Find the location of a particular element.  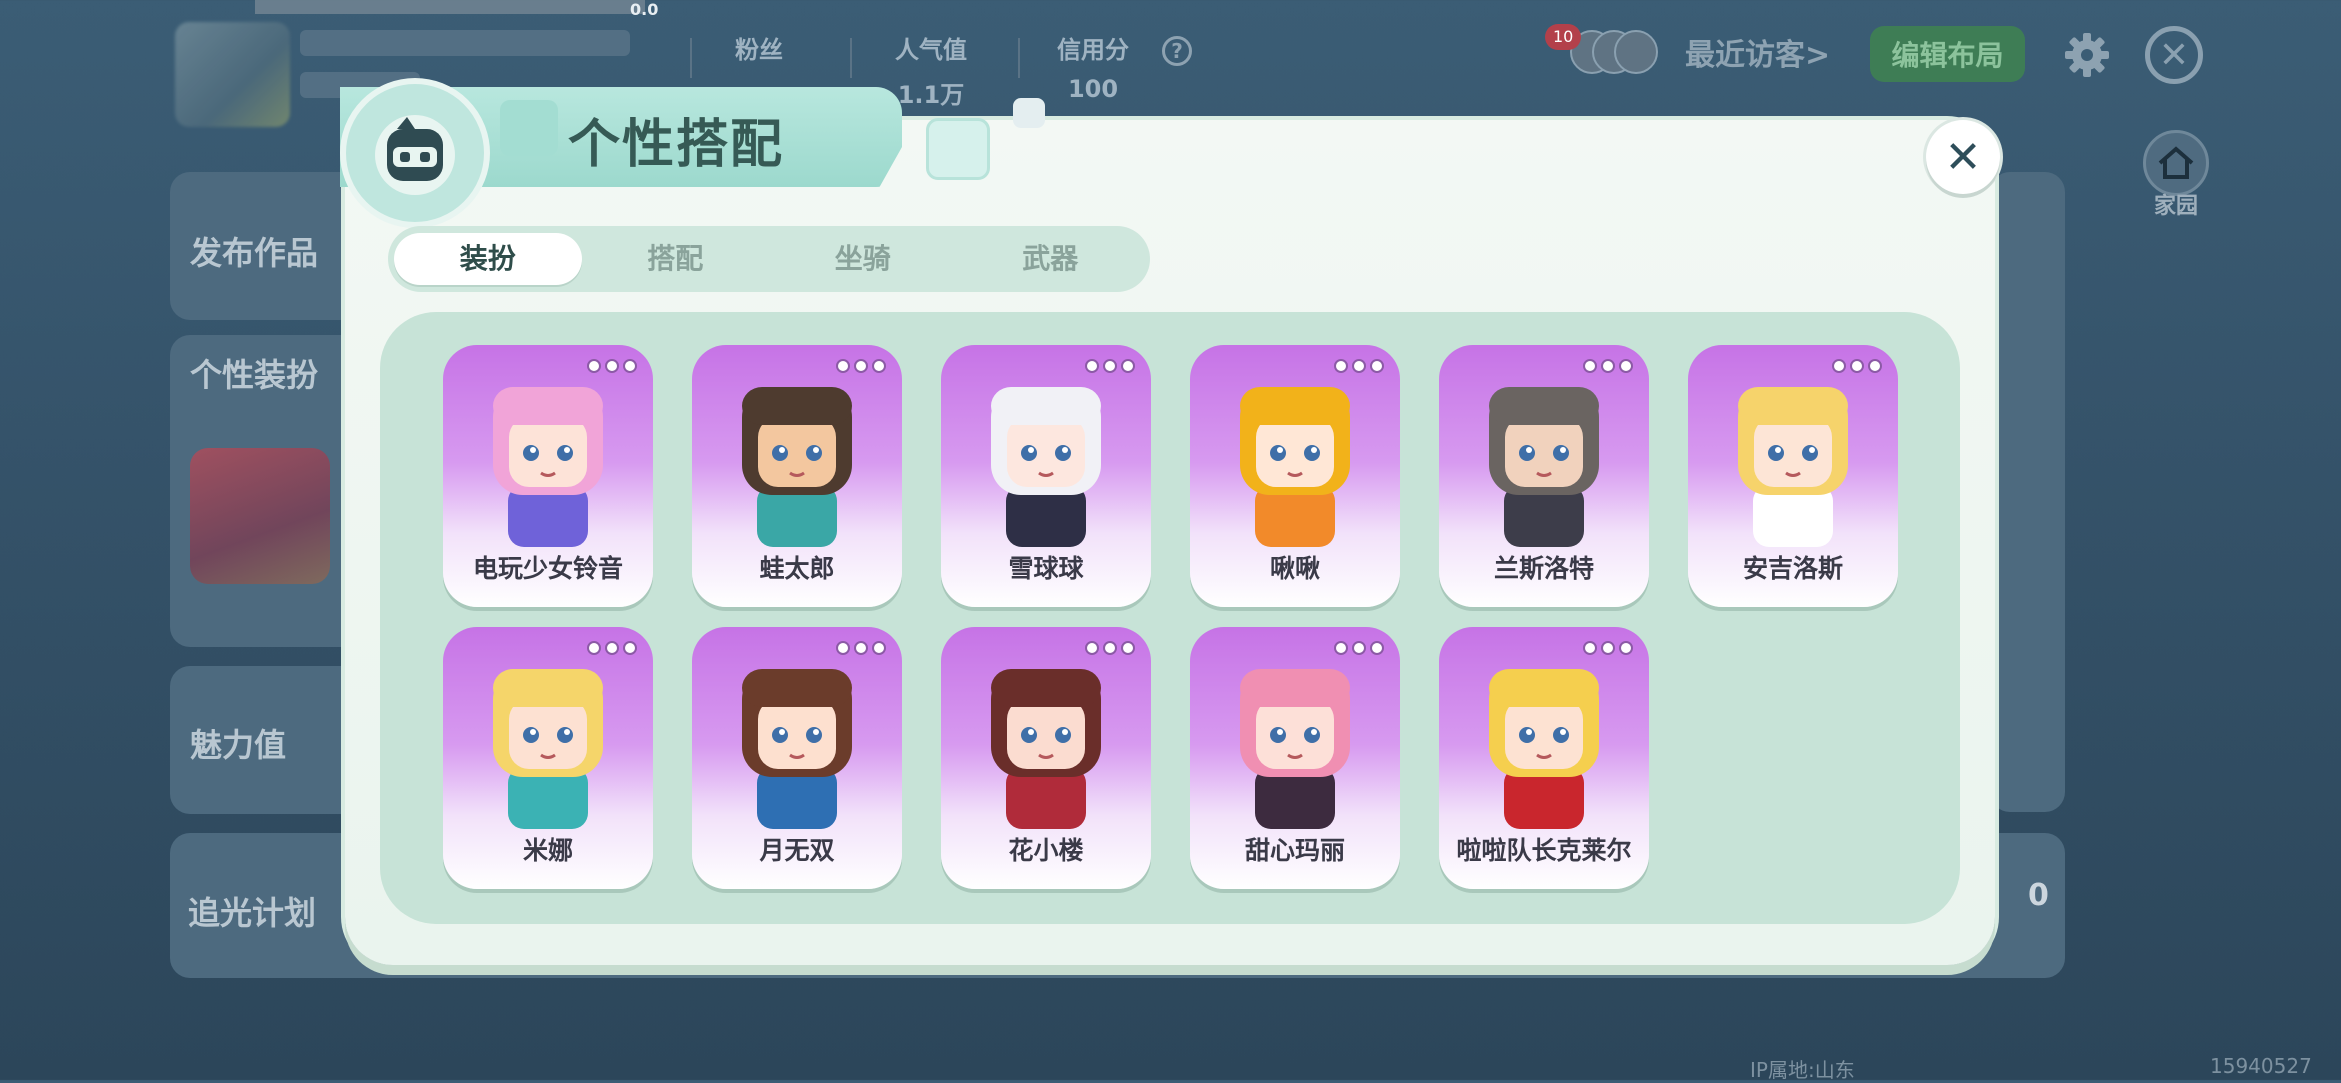

stat-credit: 信用分 100 is located at coordinates (1093, 66).